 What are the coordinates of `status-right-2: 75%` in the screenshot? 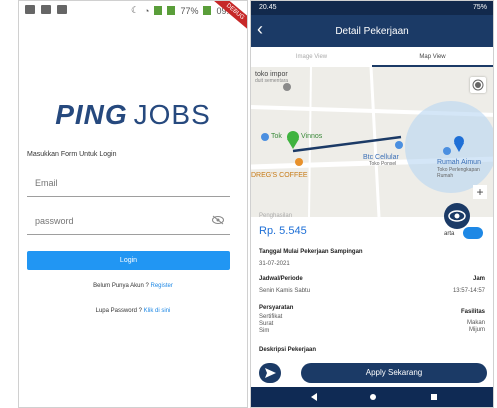 It's located at (479, 7).